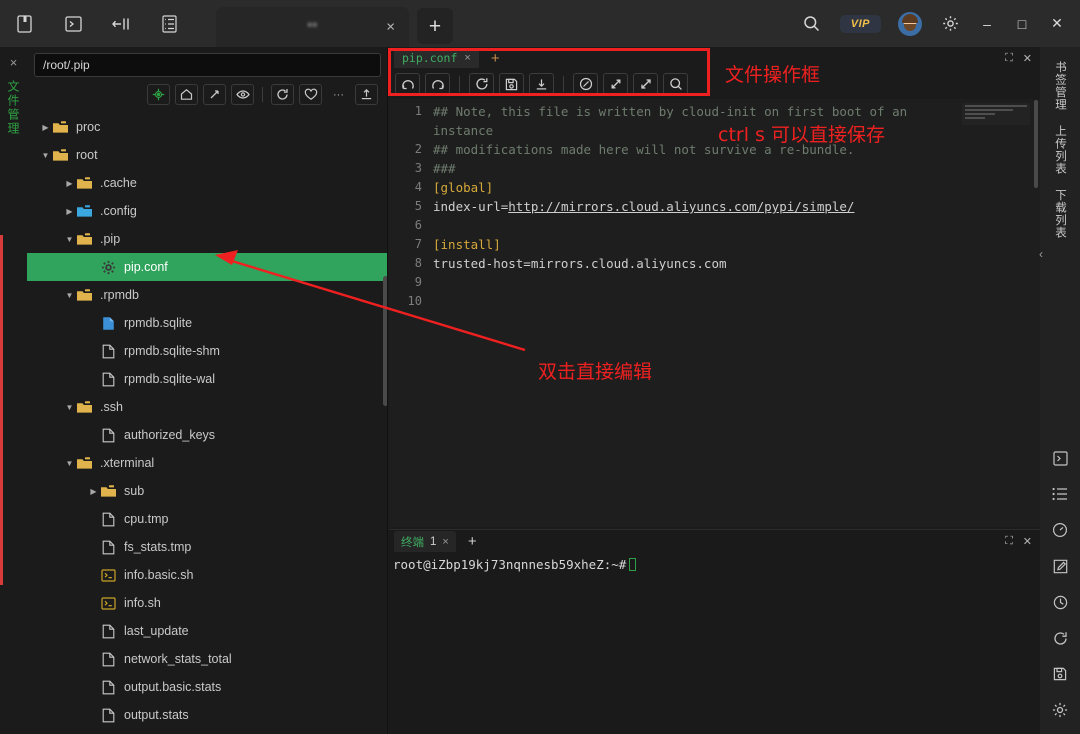 This screenshot has width=1080, height=734. Describe the element at coordinates (1027, 541) in the screenshot. I see `terminal-close-button: ✕` at that location.